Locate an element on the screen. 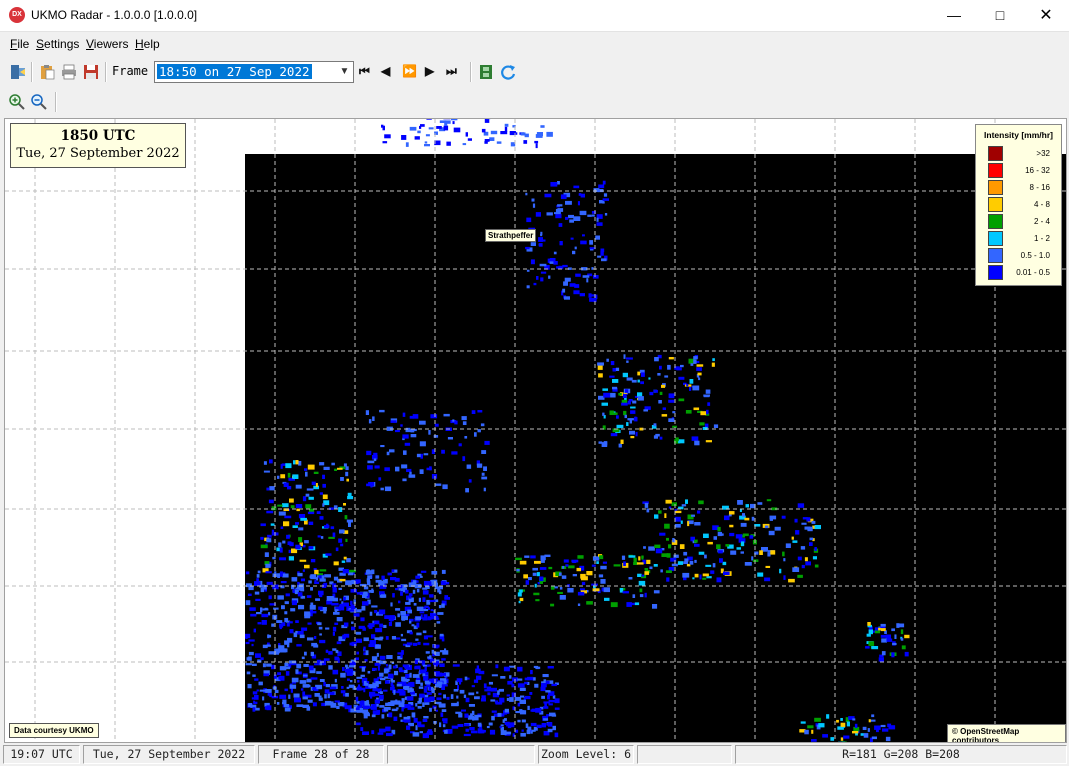 The width and height of the screenshot is (1069, 766). close-icon: ✕ is located at coordinates (1046, 15).